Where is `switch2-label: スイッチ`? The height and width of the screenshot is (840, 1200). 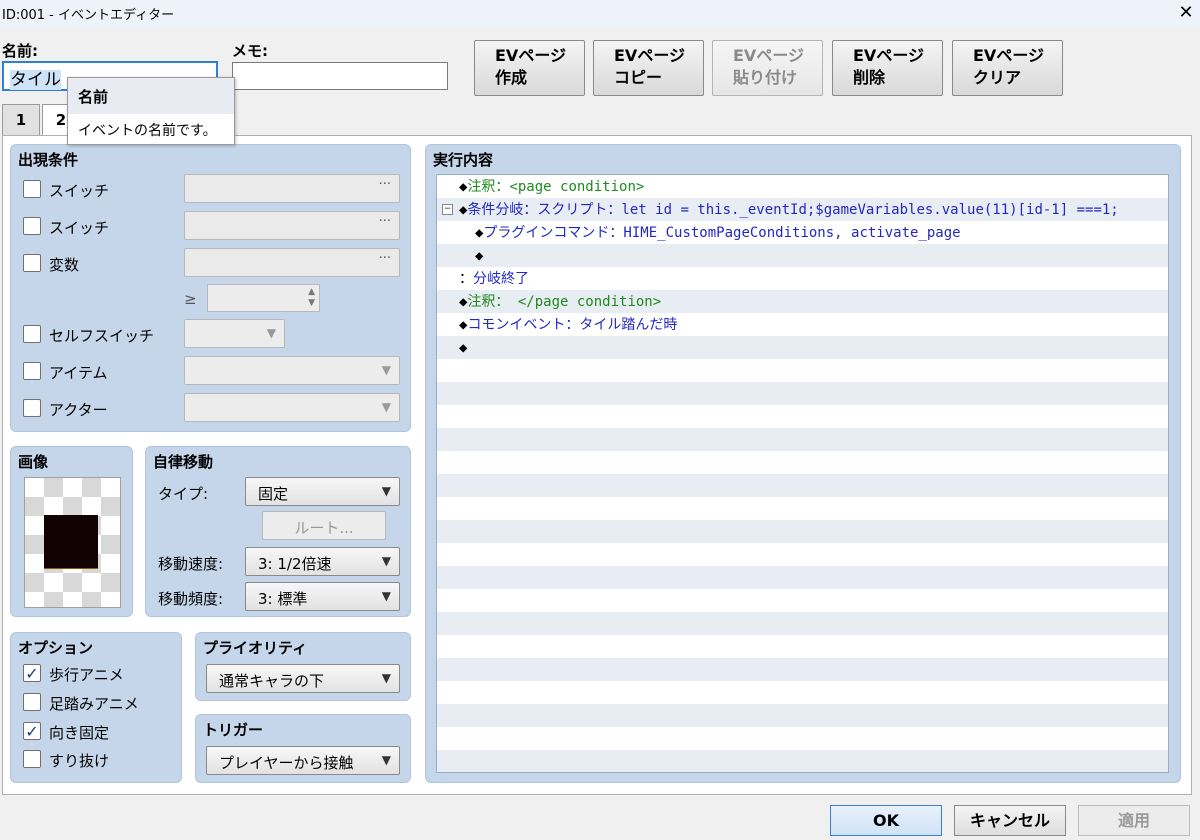 switch2-label: スイッチ is located at coordinates (79, 228).